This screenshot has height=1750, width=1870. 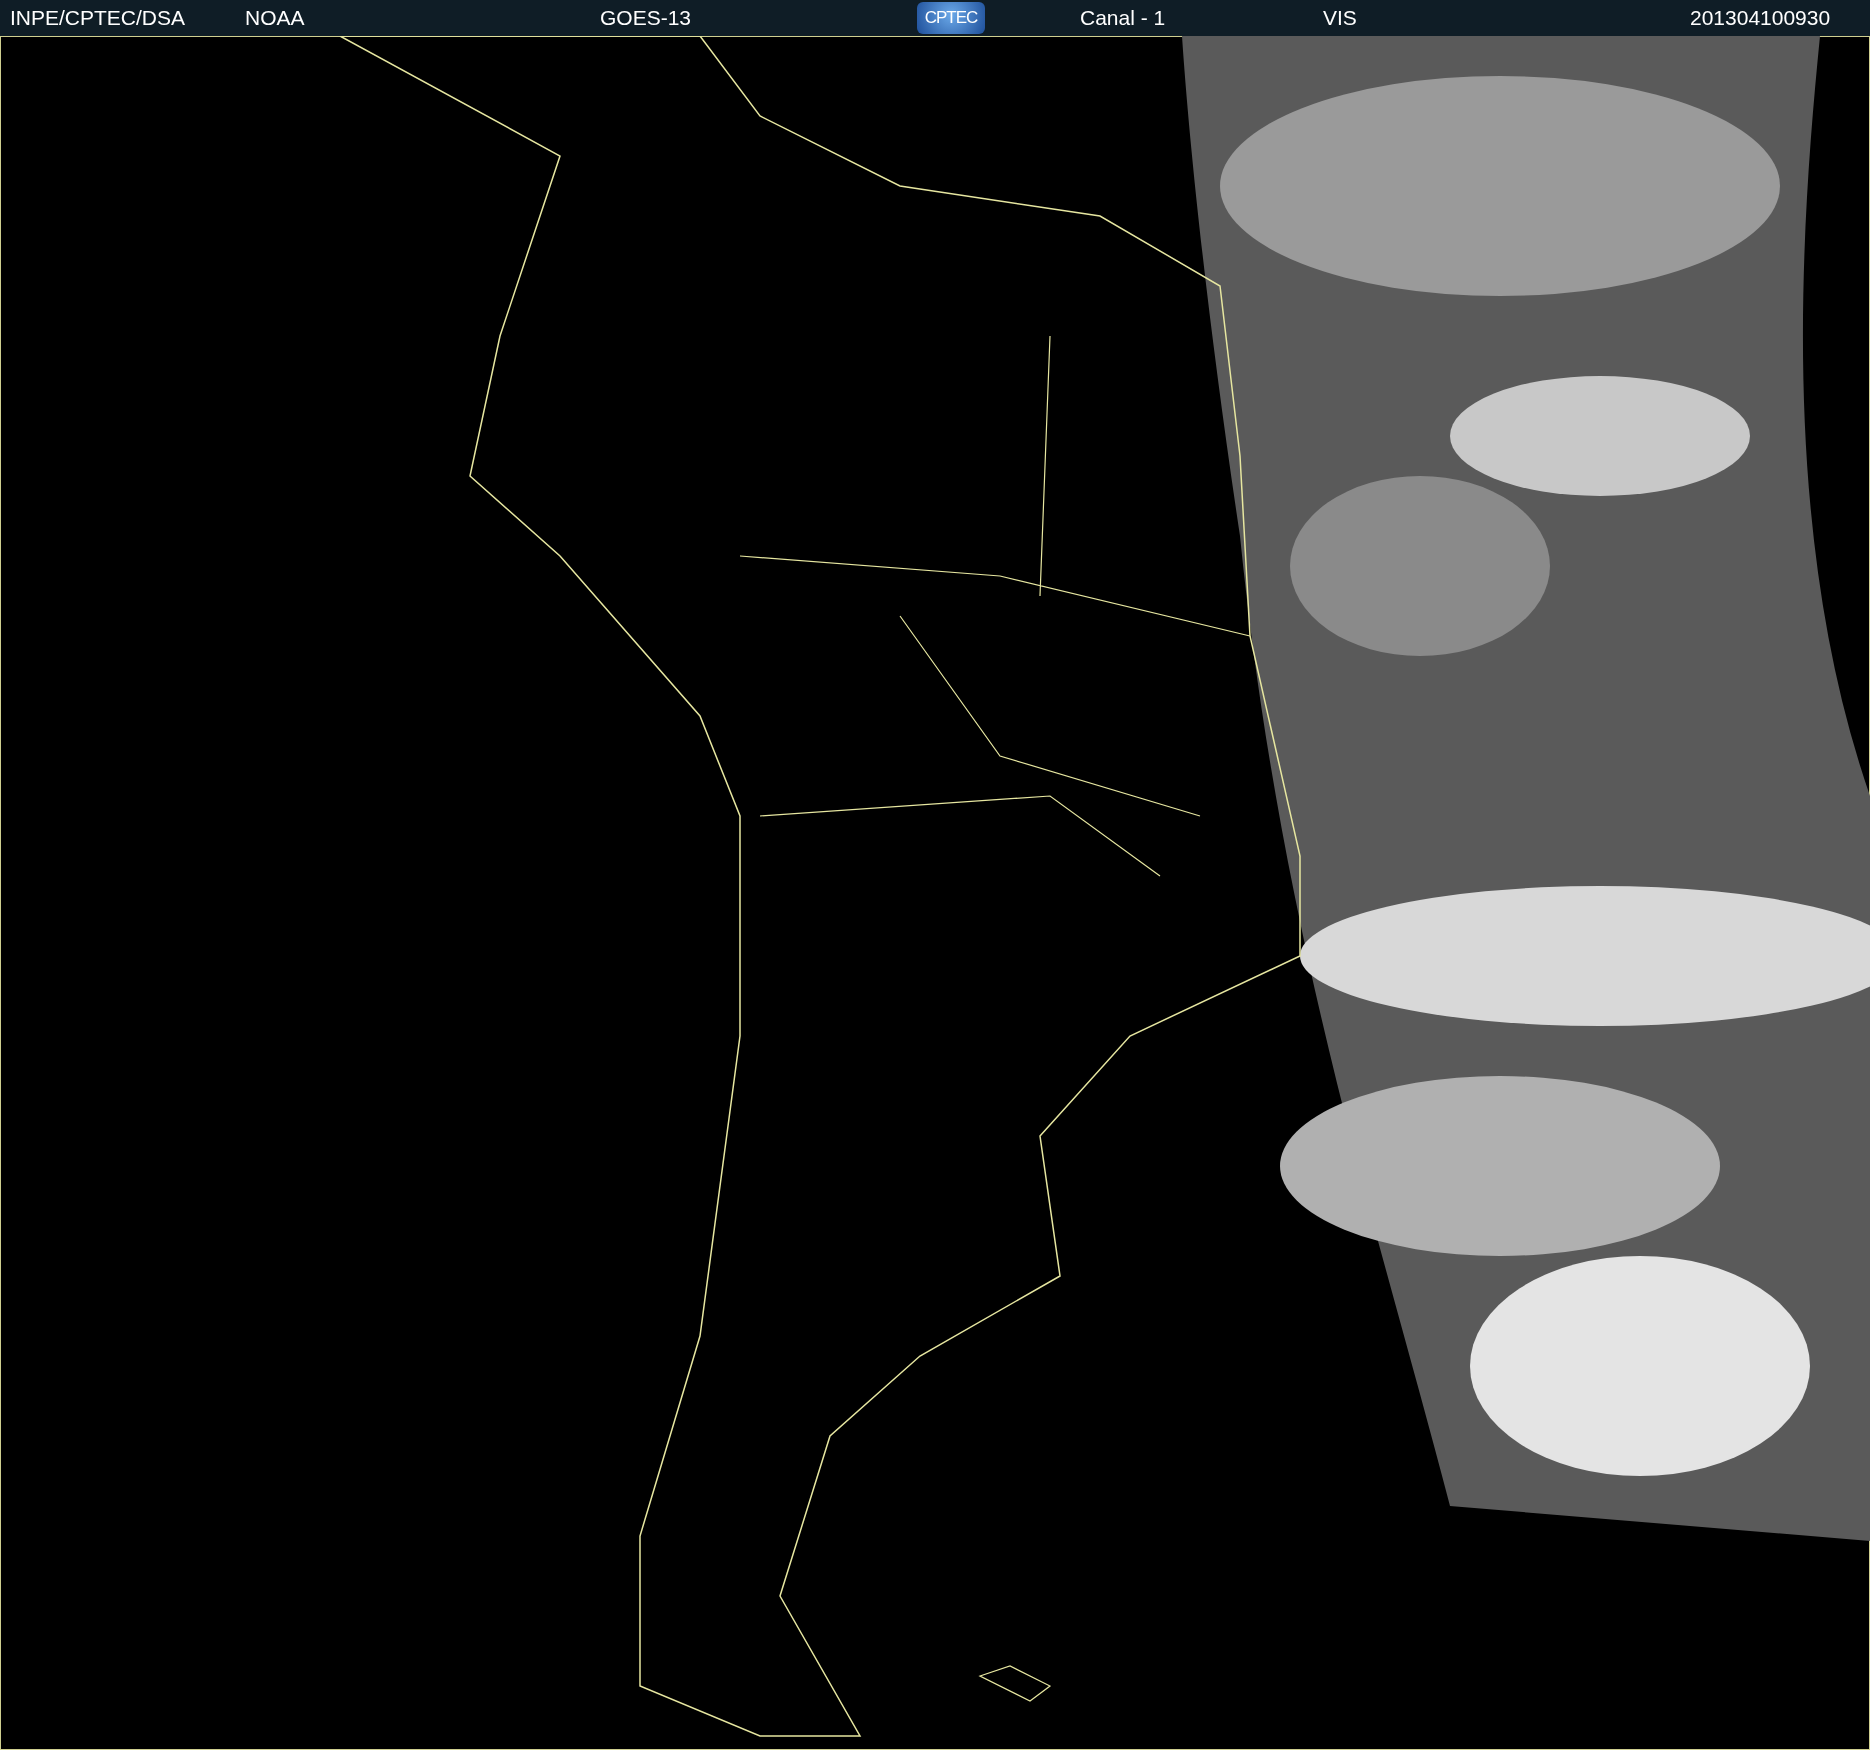 What do you see at coordinates (275, 18) in the screenshot?
I see `agency-label: NOAA` at bounding box center [275, 18].